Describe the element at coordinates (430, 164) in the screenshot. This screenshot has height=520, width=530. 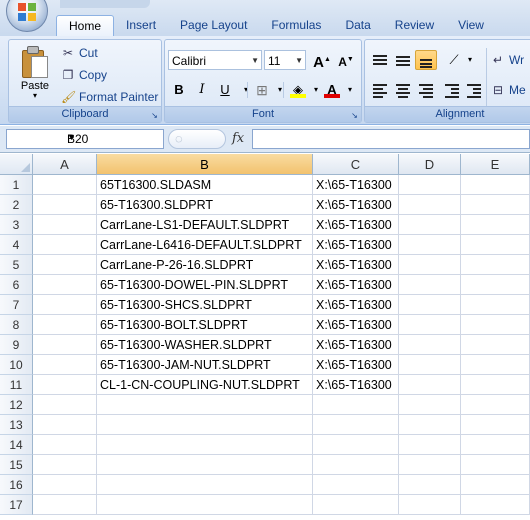
I see `column-header-d: D` at that location.